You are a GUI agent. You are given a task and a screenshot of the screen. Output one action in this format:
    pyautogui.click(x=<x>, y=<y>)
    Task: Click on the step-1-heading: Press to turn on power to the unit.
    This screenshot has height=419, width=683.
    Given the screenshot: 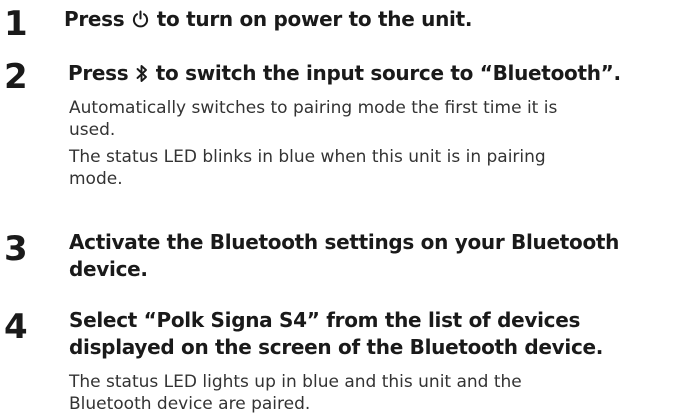 What is the action you would take?
    pyautogui.click(x=268, y=19)
    